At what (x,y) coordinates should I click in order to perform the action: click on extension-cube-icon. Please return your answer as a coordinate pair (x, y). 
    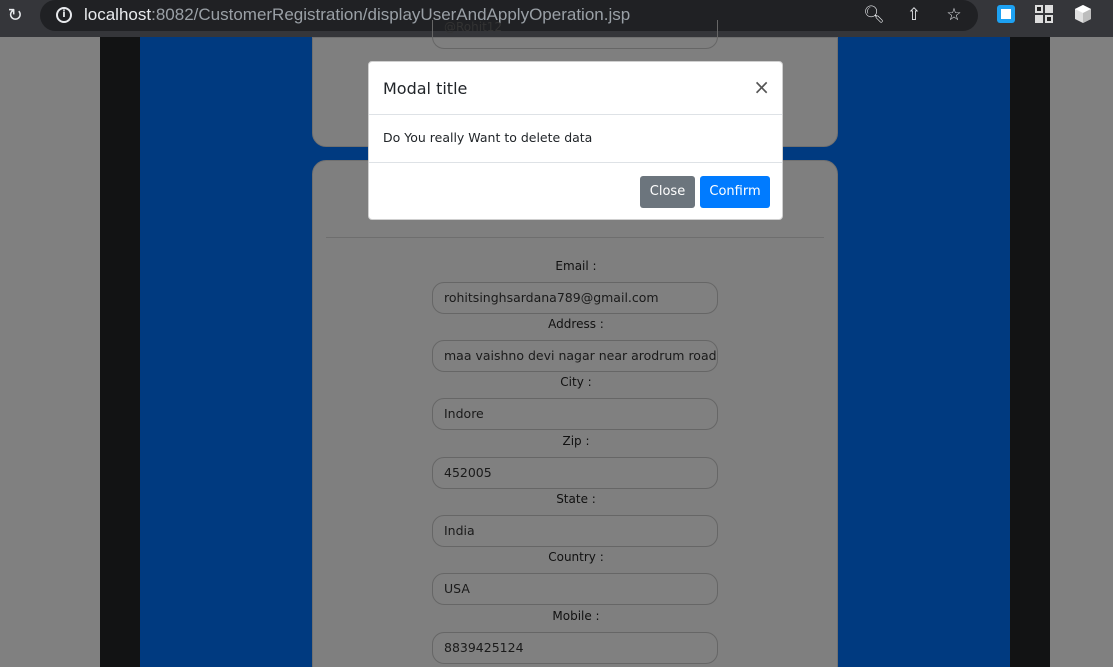
    Looking at the image, I should click on (1084, 15).